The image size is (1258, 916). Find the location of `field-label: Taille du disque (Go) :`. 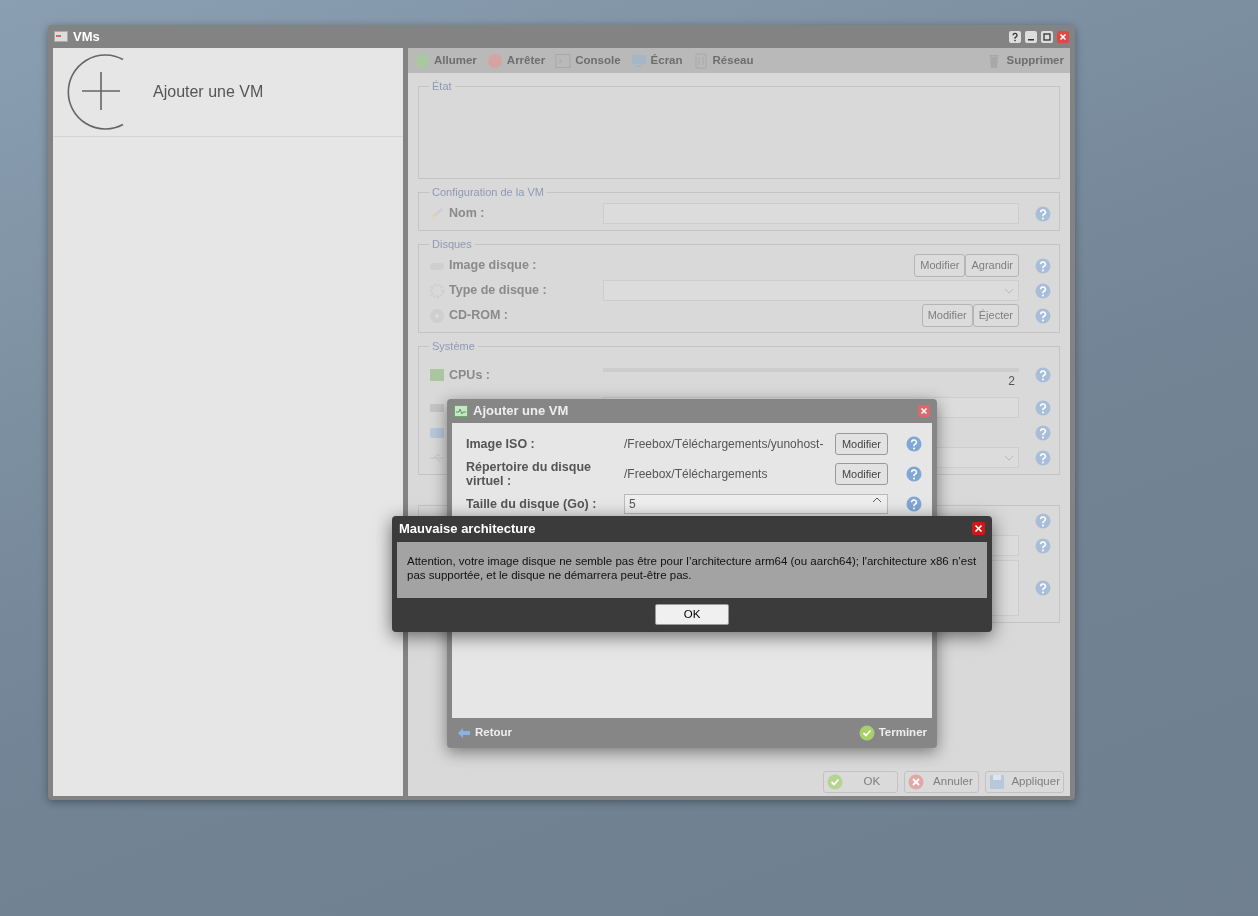

field-label: Taille du disque (Go) : is located at coordinates (532, 504).